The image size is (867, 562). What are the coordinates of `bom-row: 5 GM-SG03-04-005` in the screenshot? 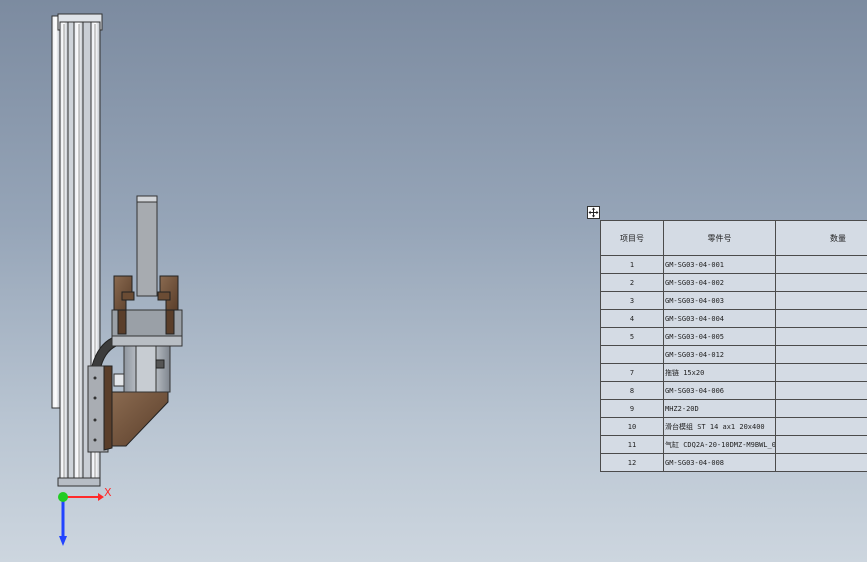 It's located at (733, 336).